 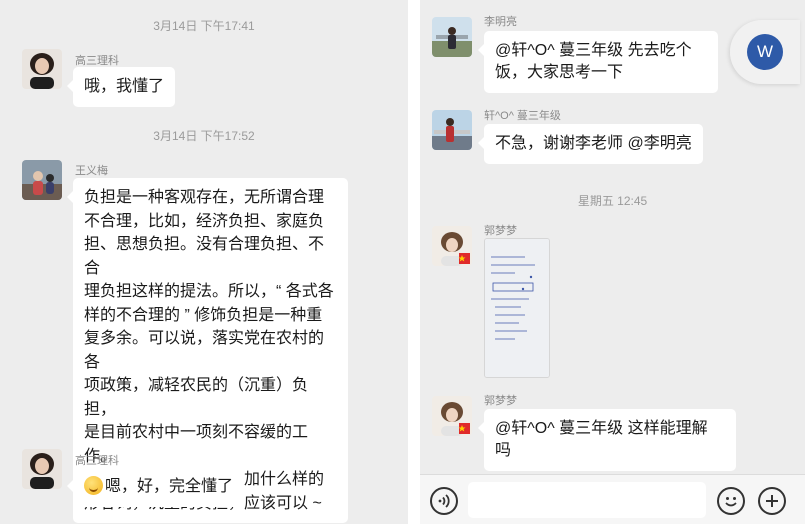 I want to click on message-line: 负担是一种客观存在，无所谓合理, so click(x=204, y=197).